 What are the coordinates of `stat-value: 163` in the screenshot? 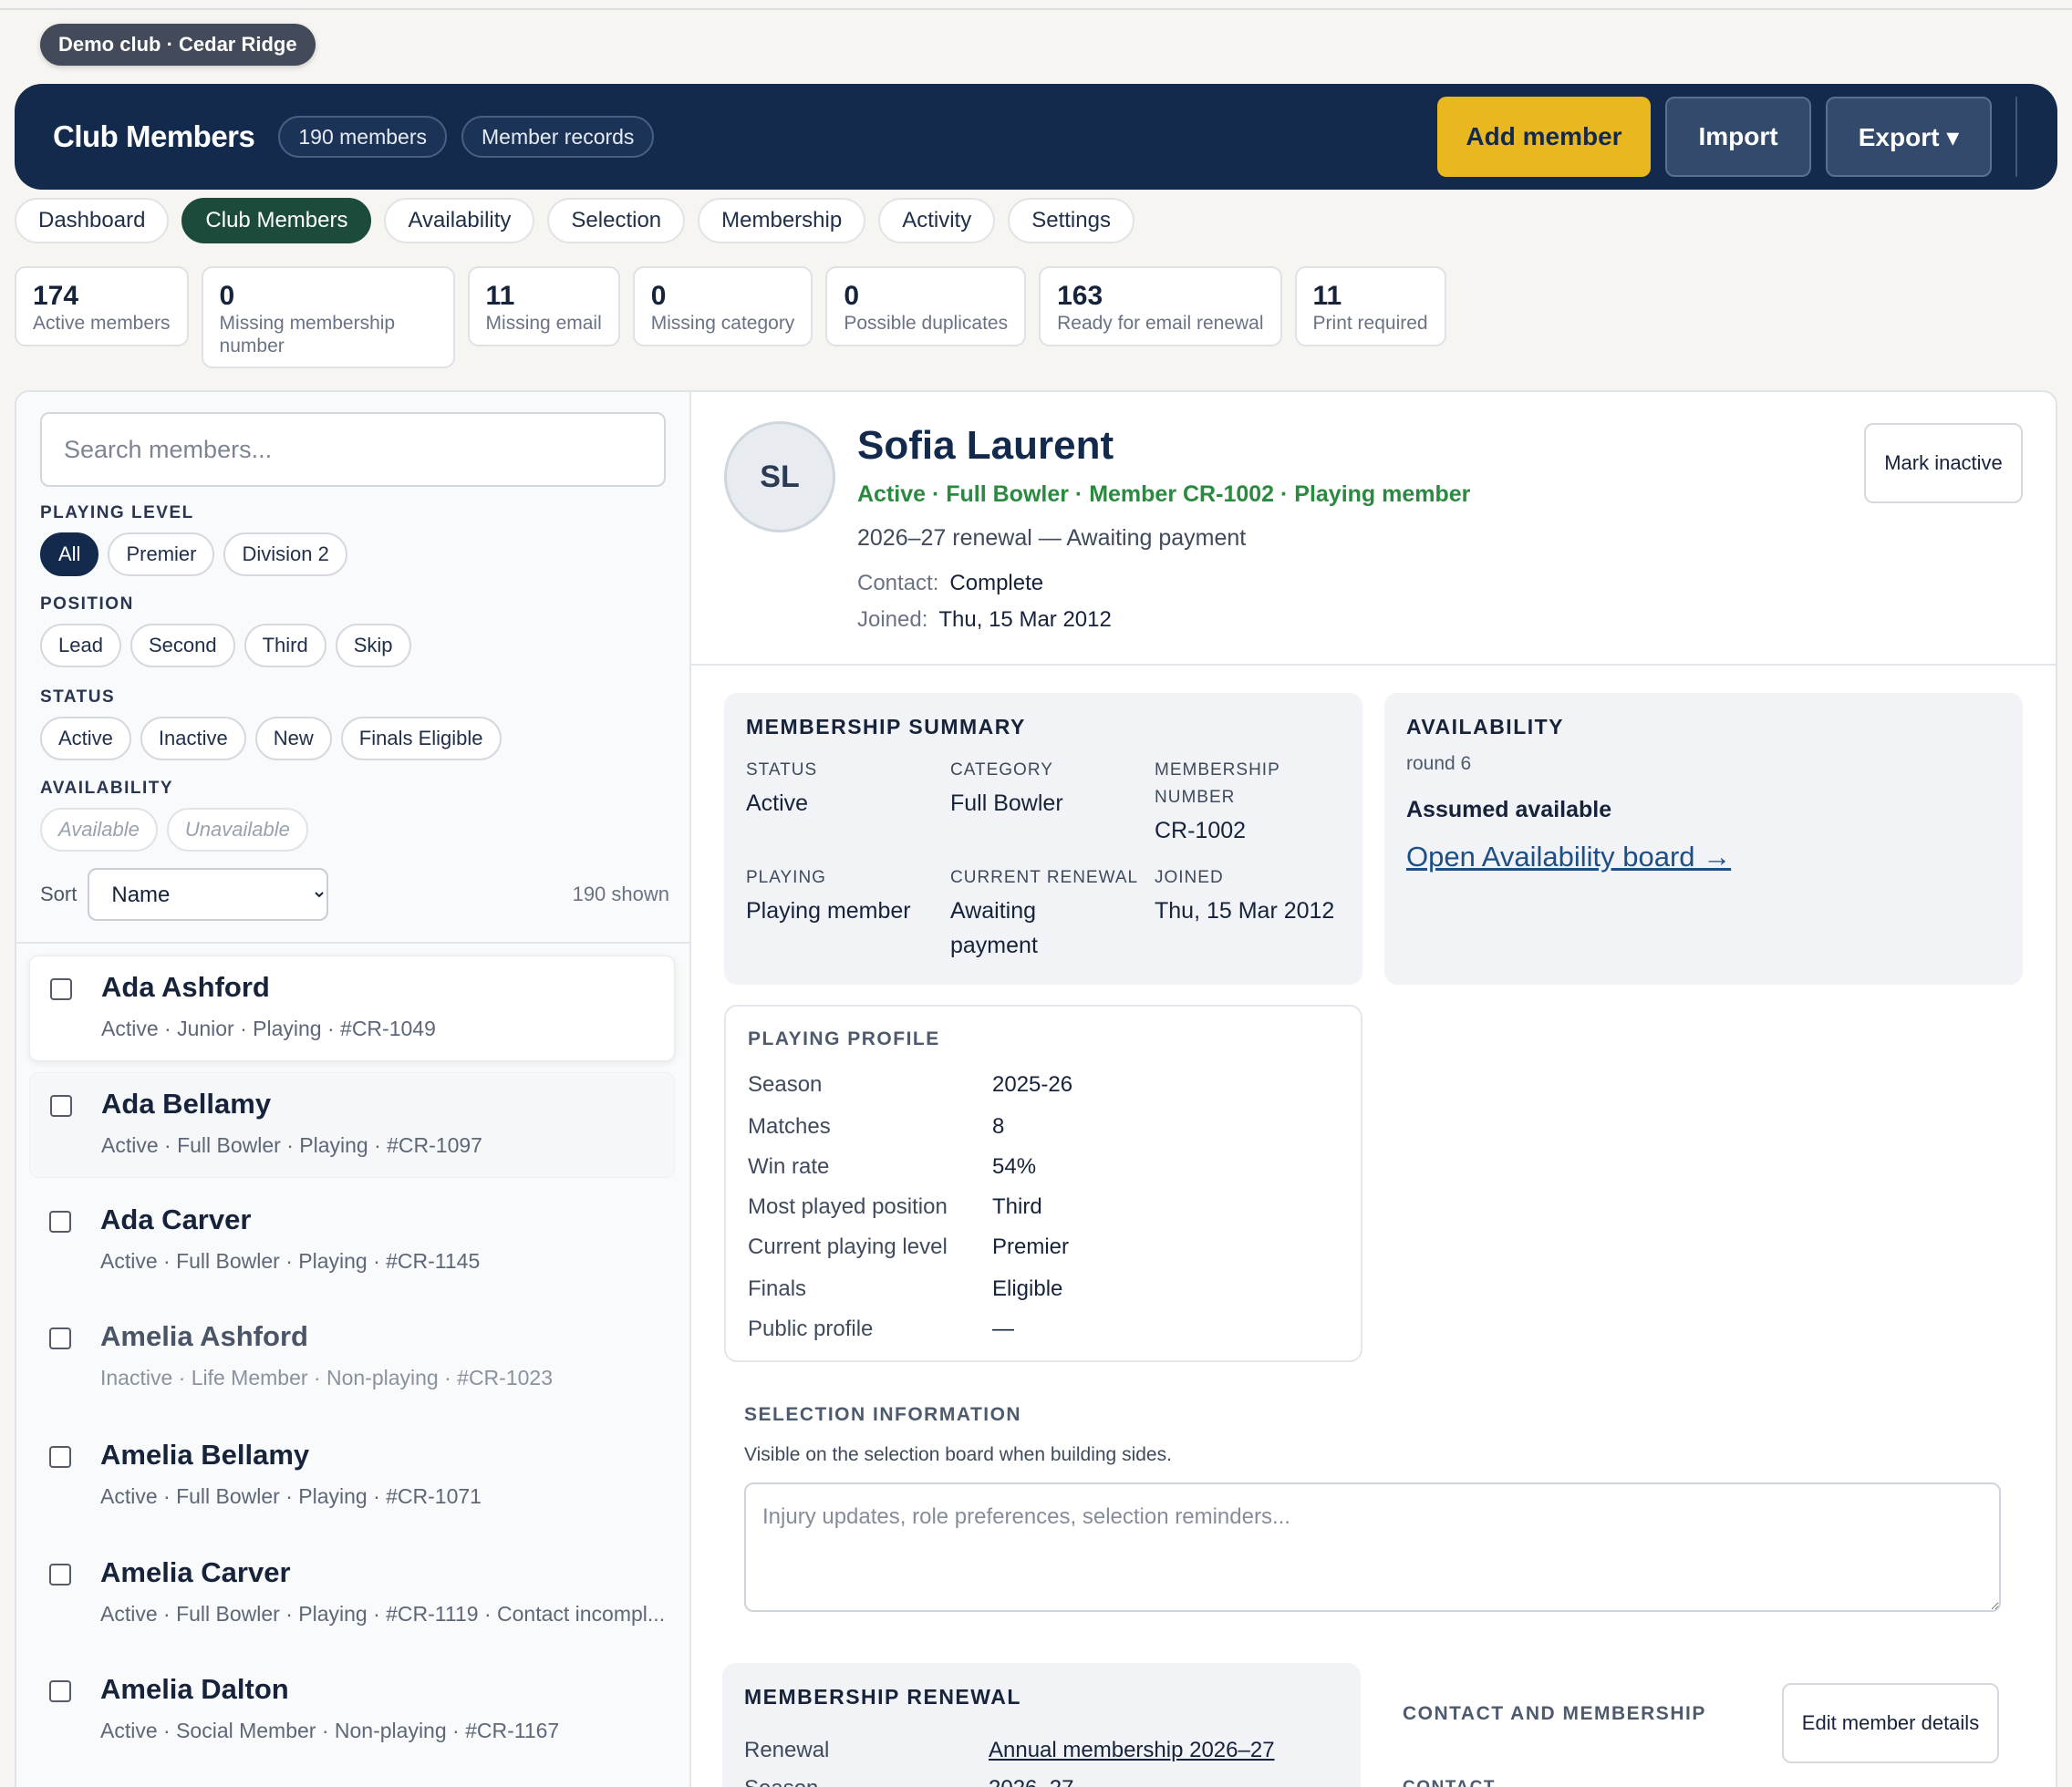 It's located at (1080, 296).